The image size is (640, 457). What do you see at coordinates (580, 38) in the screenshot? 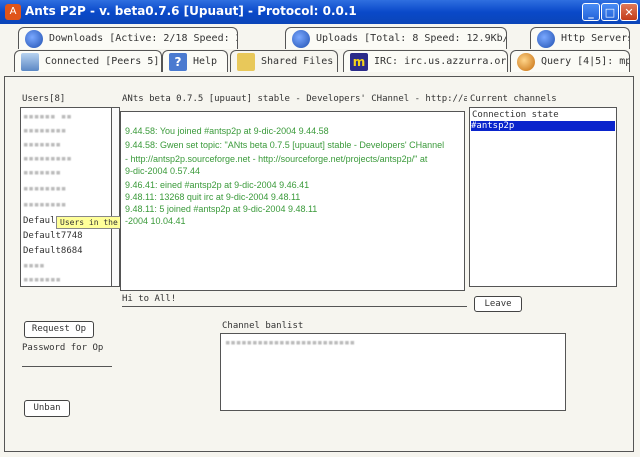
I see `tab-http-servers: Http Servers` at bounding box center [580, 38].